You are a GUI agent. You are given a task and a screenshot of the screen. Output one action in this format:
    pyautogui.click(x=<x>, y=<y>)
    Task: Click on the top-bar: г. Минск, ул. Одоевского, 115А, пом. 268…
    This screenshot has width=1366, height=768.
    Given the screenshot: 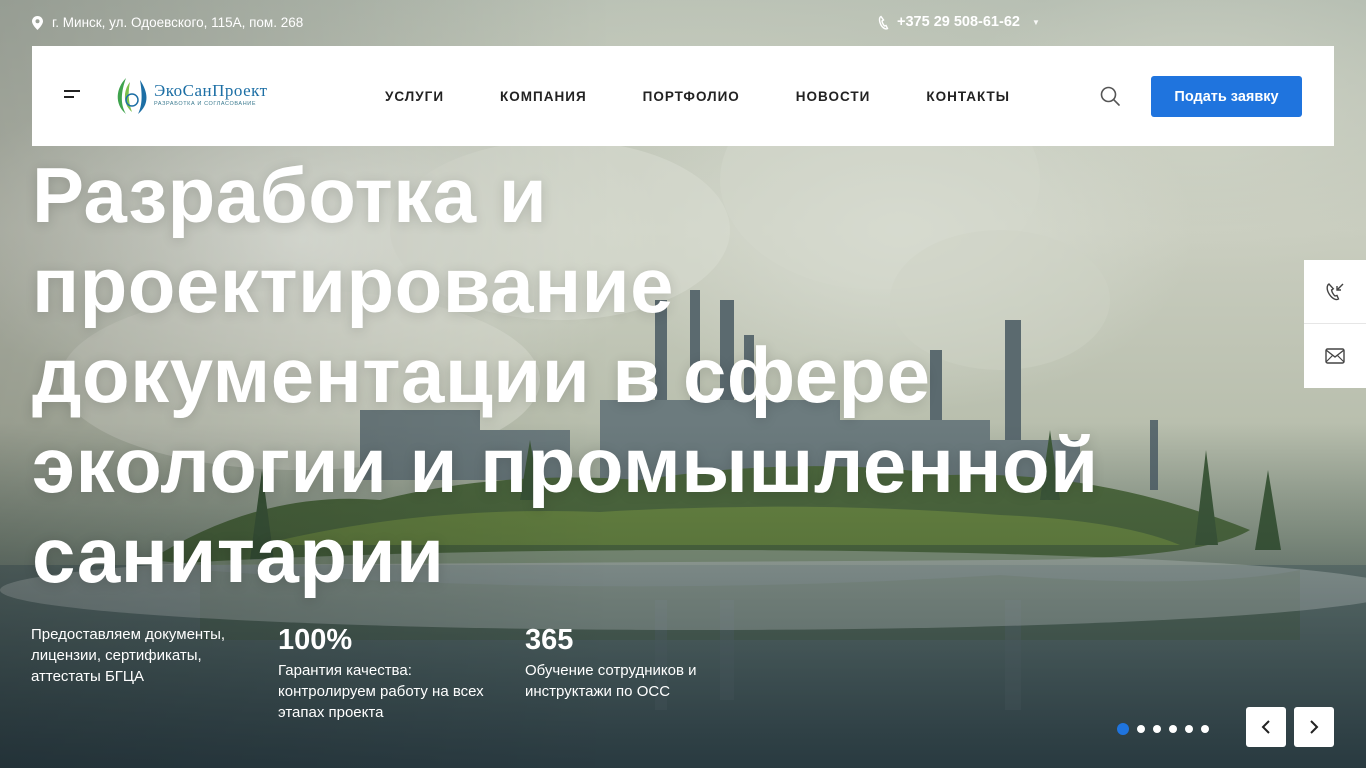 What is the action you would take?
    pyautogui.click(x=683, y=23)
    